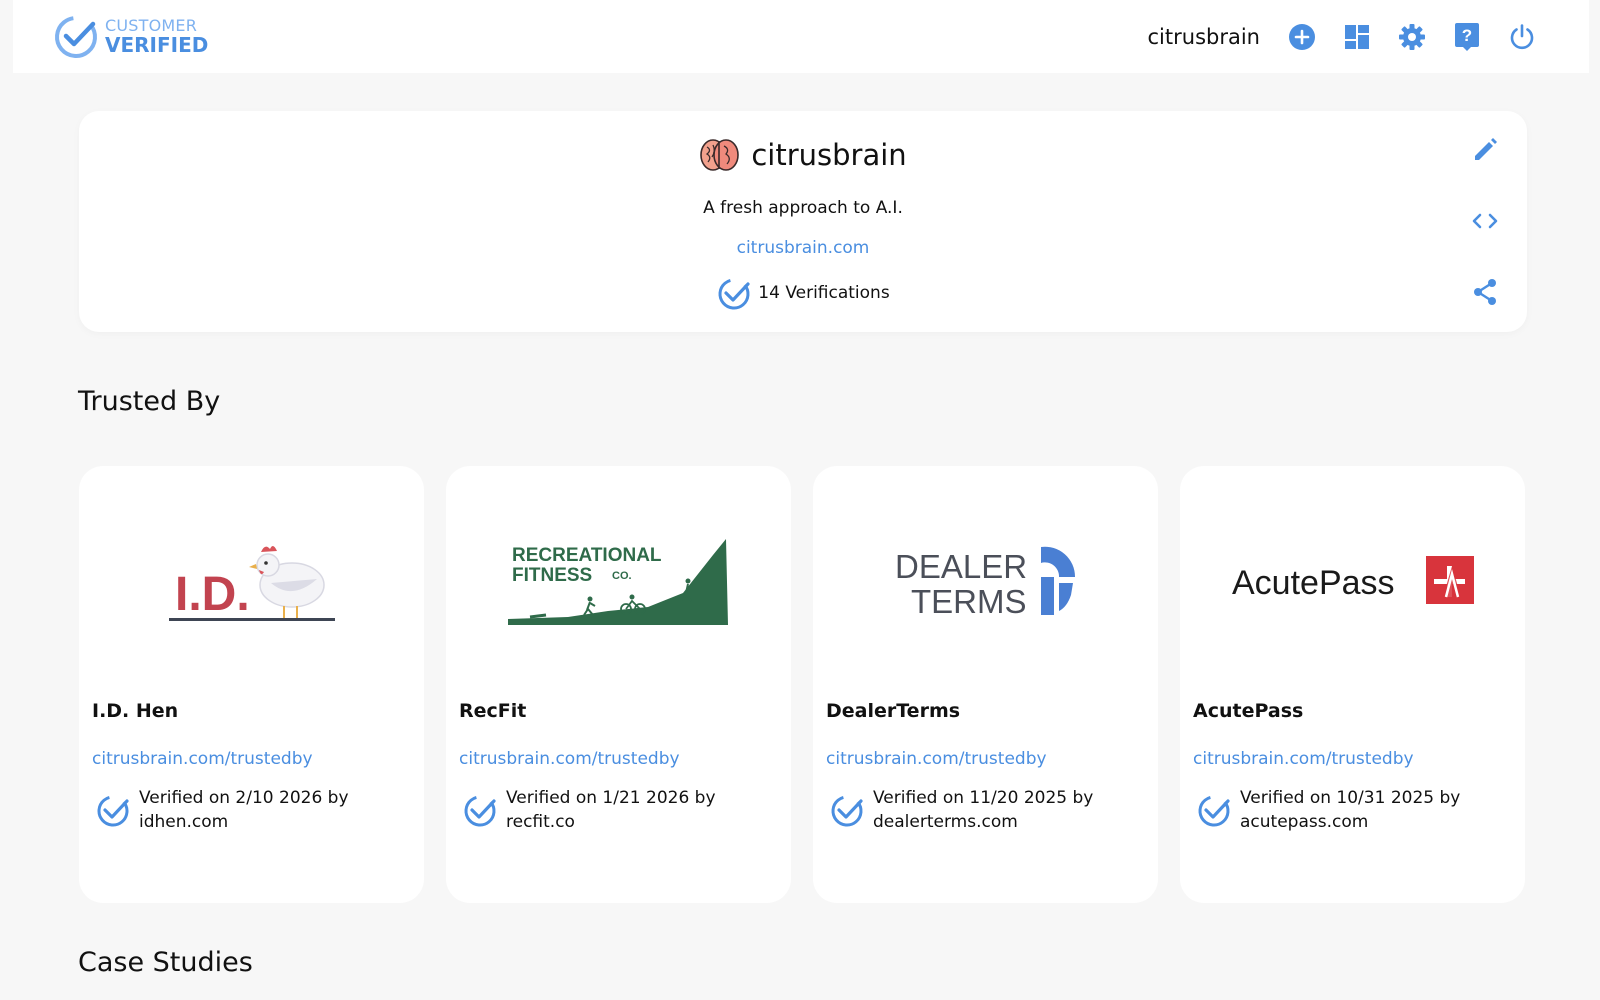 Image resolution: width=1600 pixels, height=1000 pixels. Describe the element at coordinates (540, 822) in the screenshot. I see `verified-by-line: recfit.co` at that location.